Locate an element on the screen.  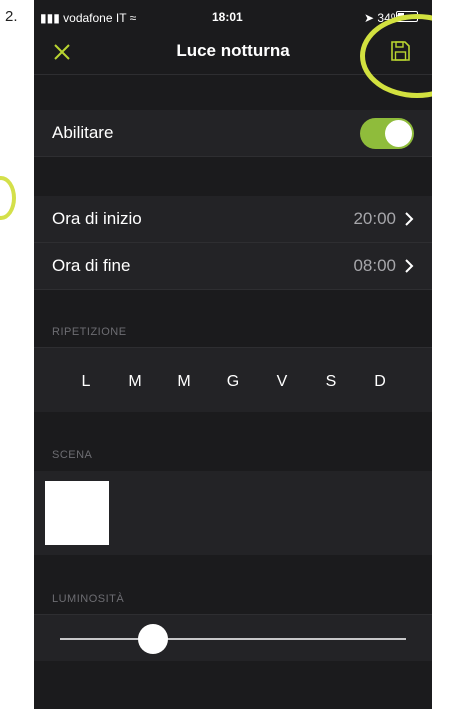
brightness-header: LUMINOSITÀ is located at coordinates (88, 599).